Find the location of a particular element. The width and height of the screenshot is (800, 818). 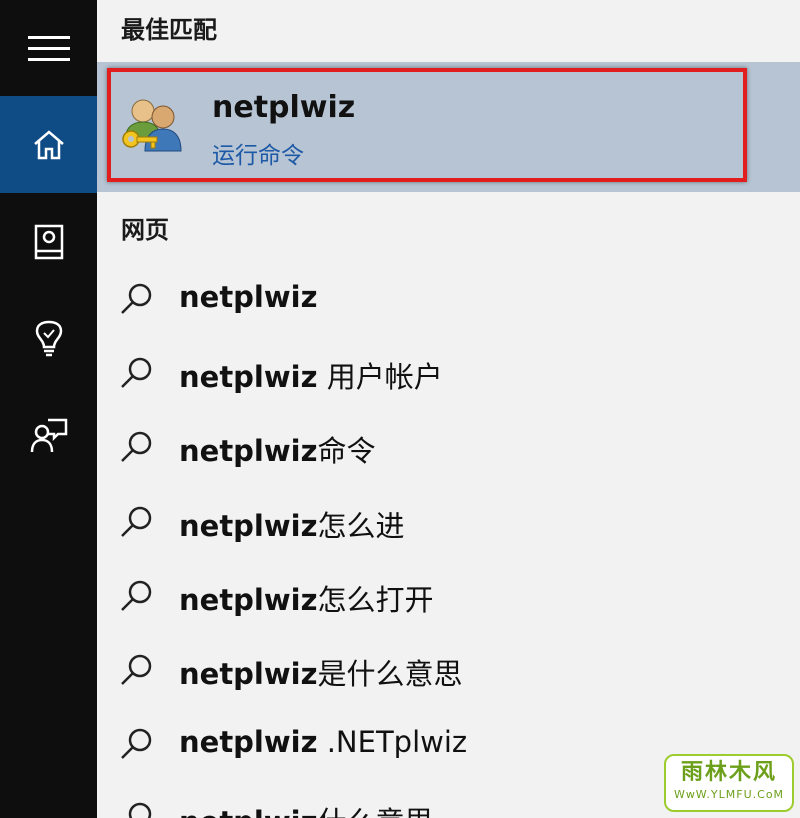

web-suggestion: netplwiz命令 is located at coordinates (448, 447).